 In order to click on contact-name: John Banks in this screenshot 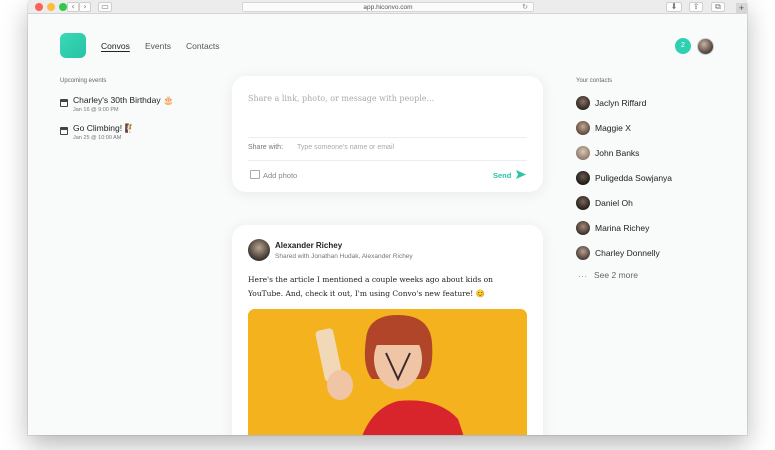, I will do `click(617, 153)`.